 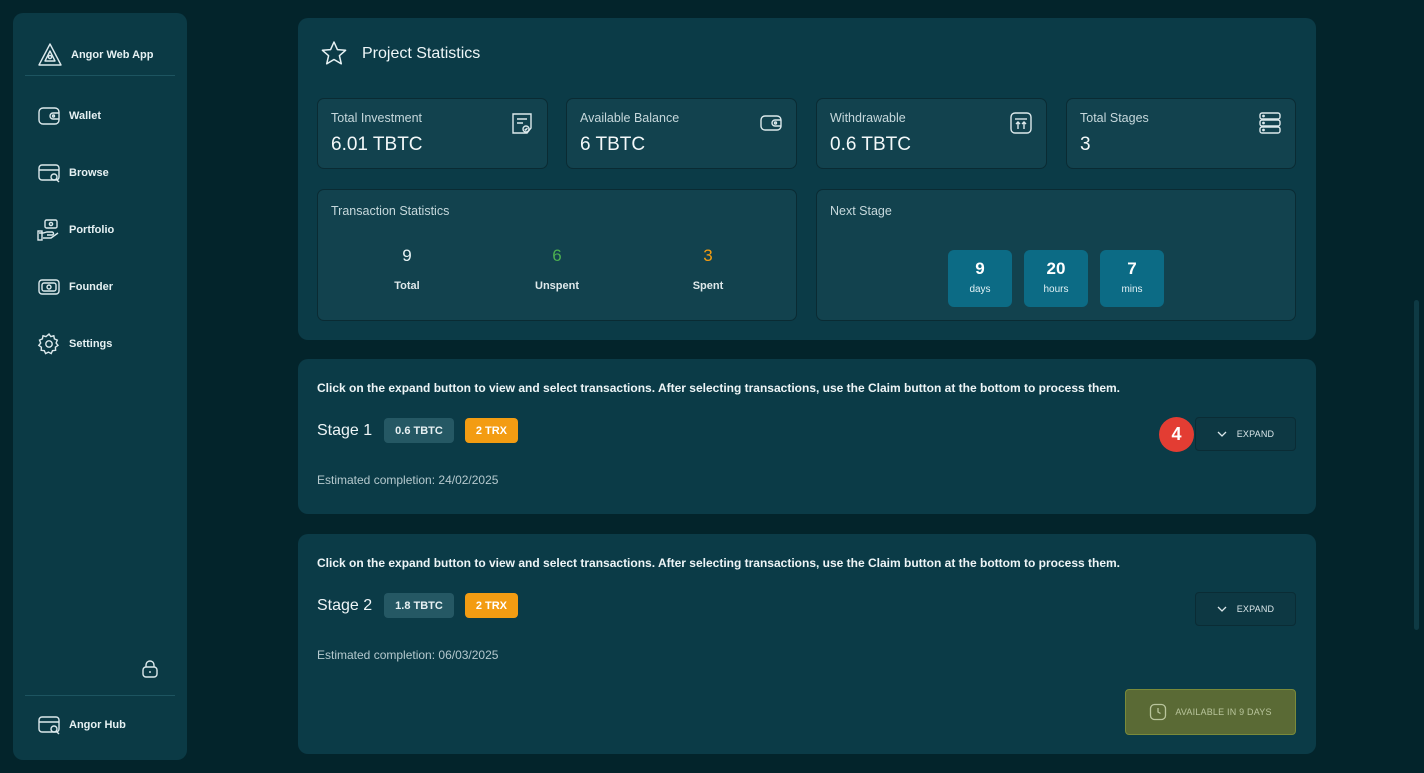 I want to click on lock-icon, so click(x=150, y=669).